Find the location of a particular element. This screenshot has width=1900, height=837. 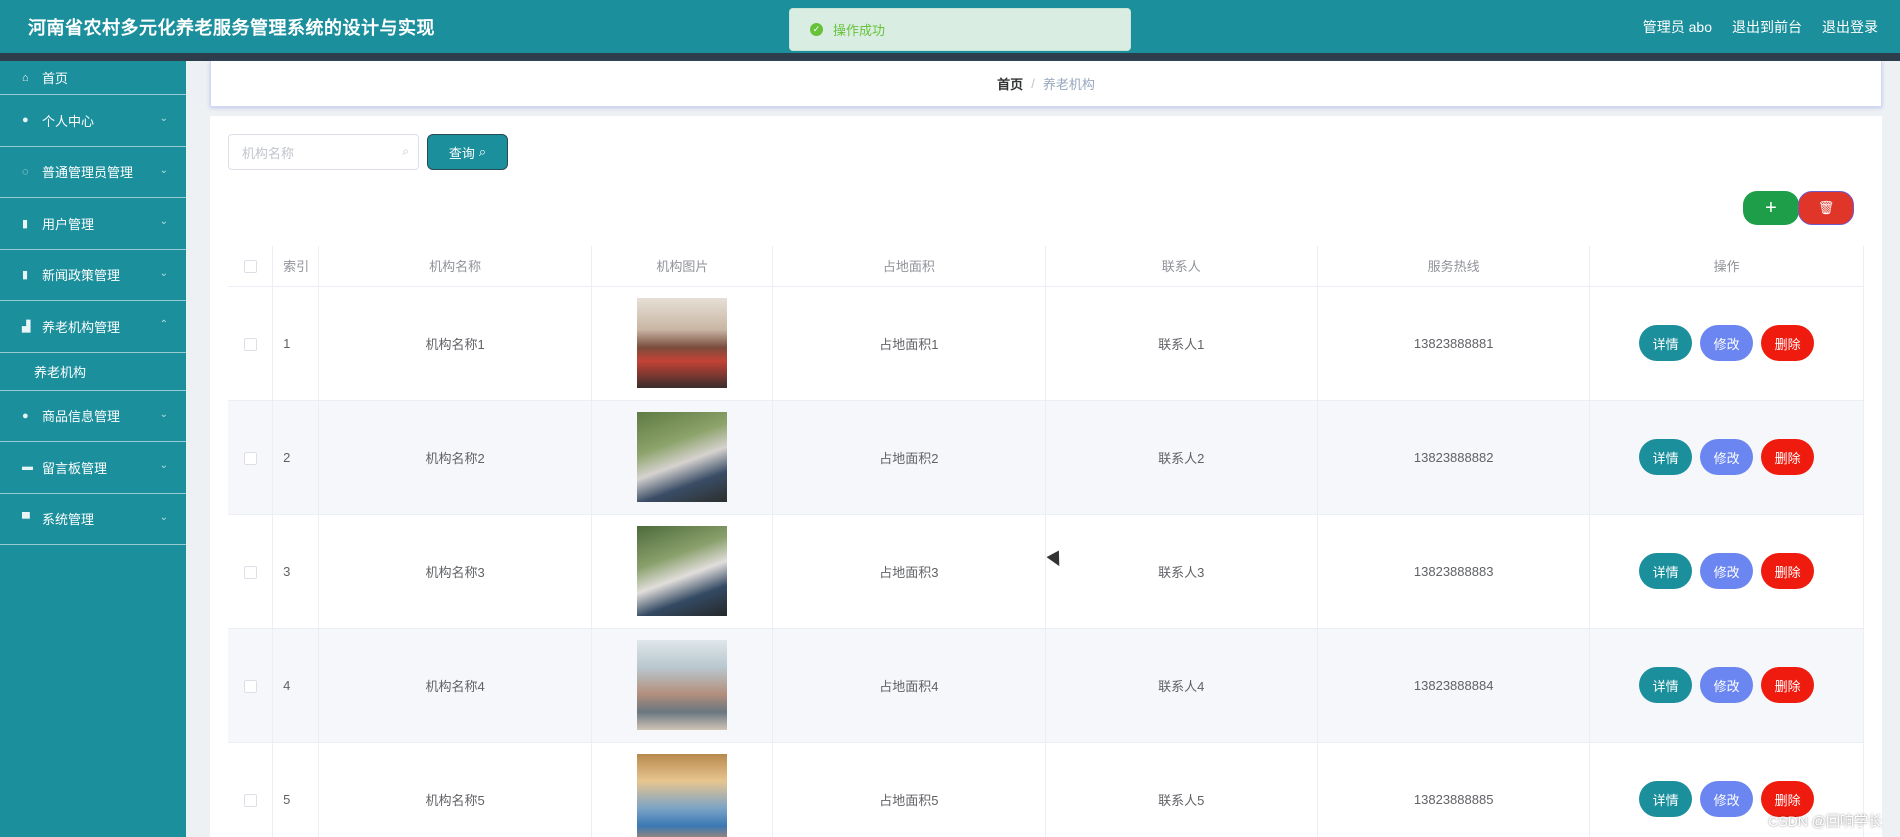

query-button-label: 查询 is located at coordinates (461, 153).